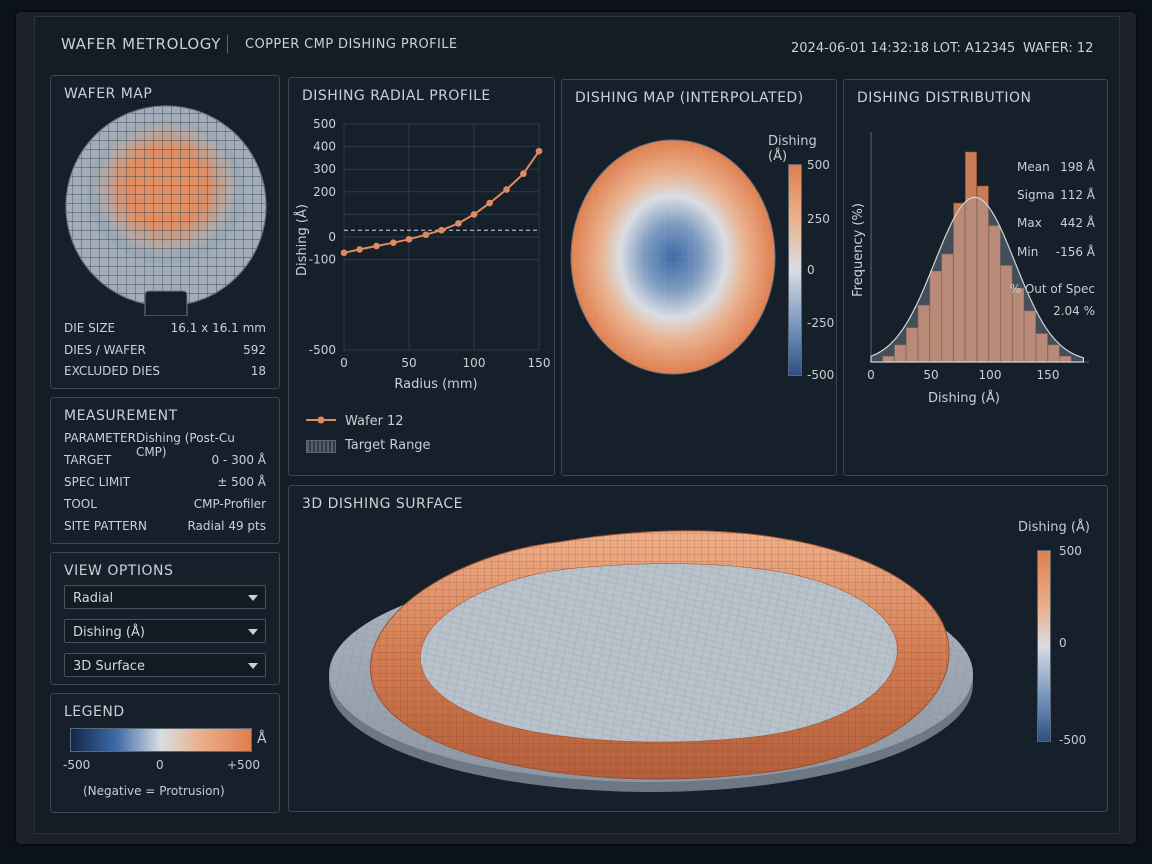 The width and height of the screenshot is (1152, 864). Describe the element at coordinates (165, 526) in the screenshot. I see `site-pattern-row: SITE PATTERN Radial 49 pts` at that location.